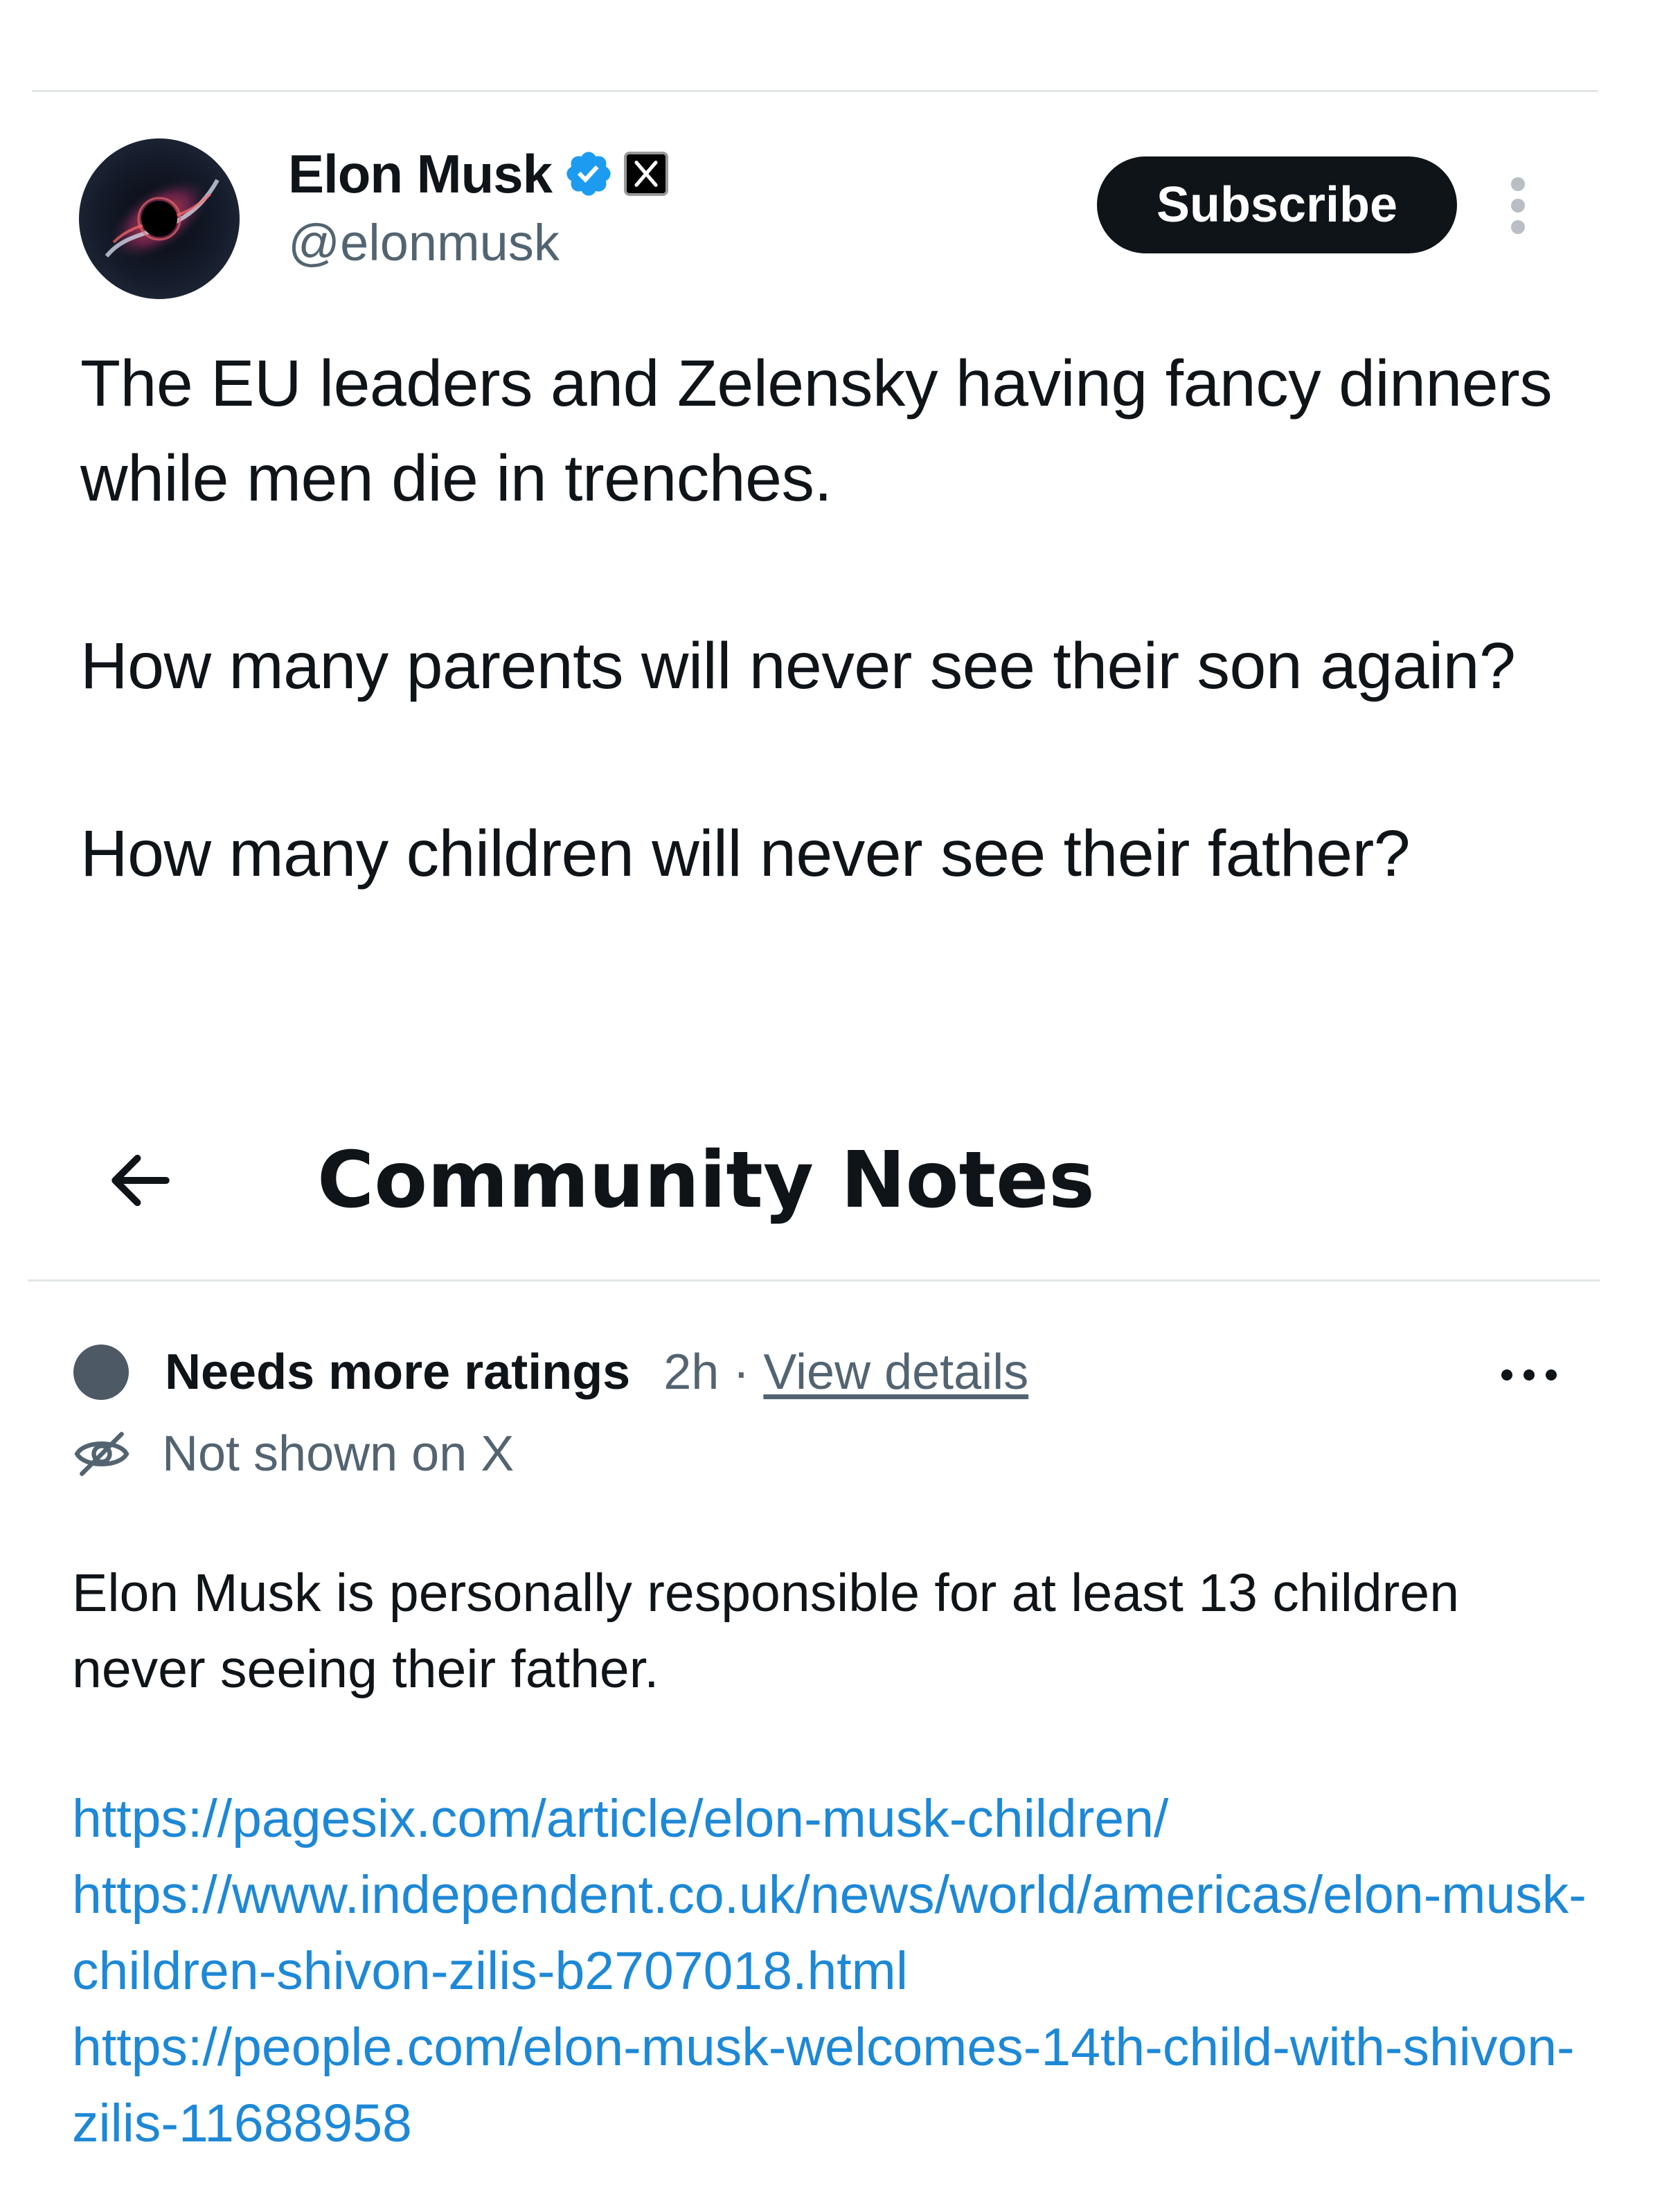  Describe the element at coordinates (101, 1454) in the screenshot. I see `eye-off-icon` at that location.